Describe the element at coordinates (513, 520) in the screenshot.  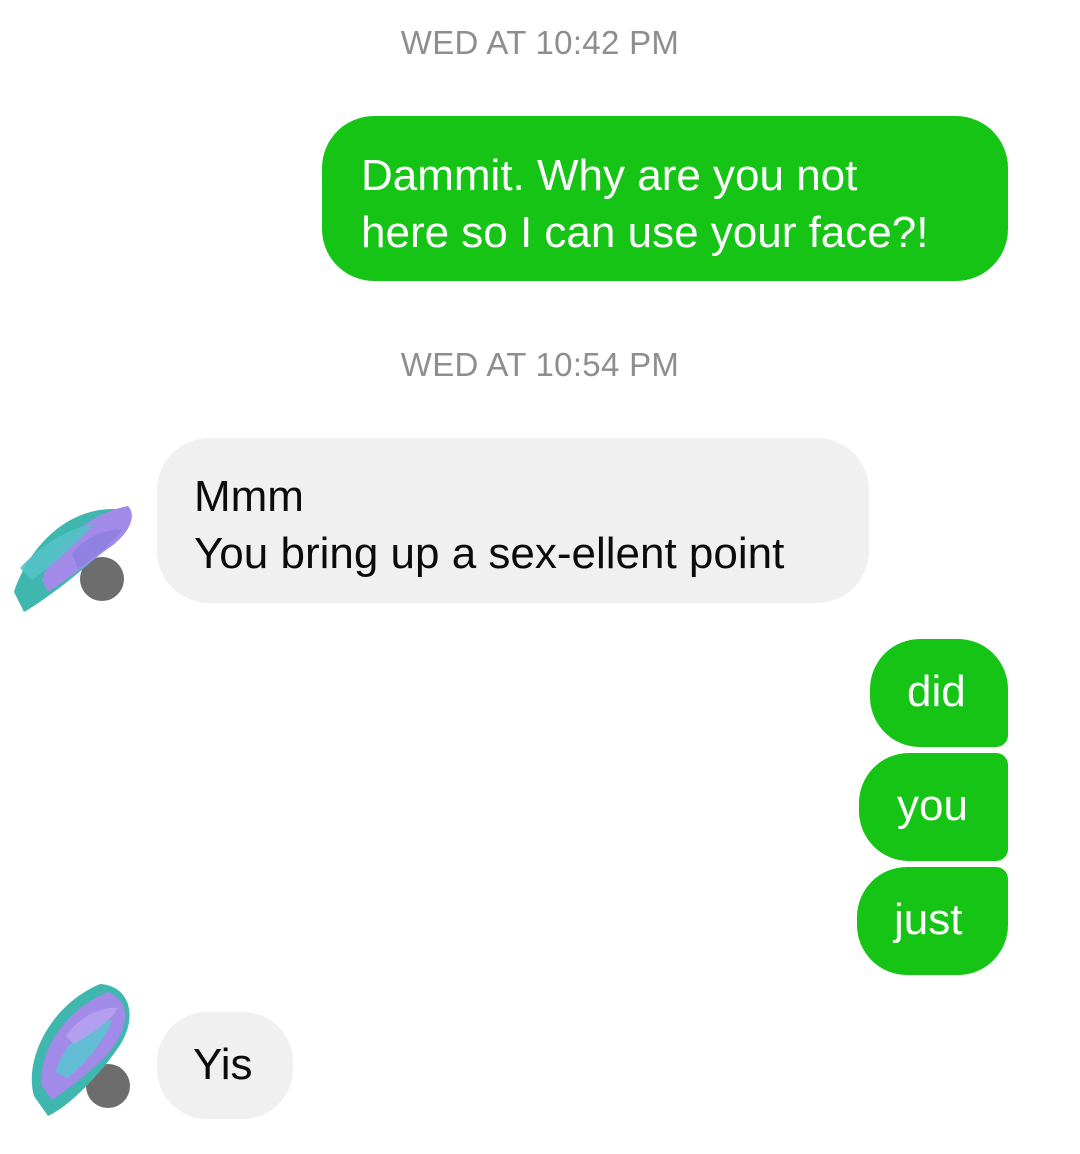
I see `incoming-message-bubble: Mmm You bring up a sex-ellent point` at that location.